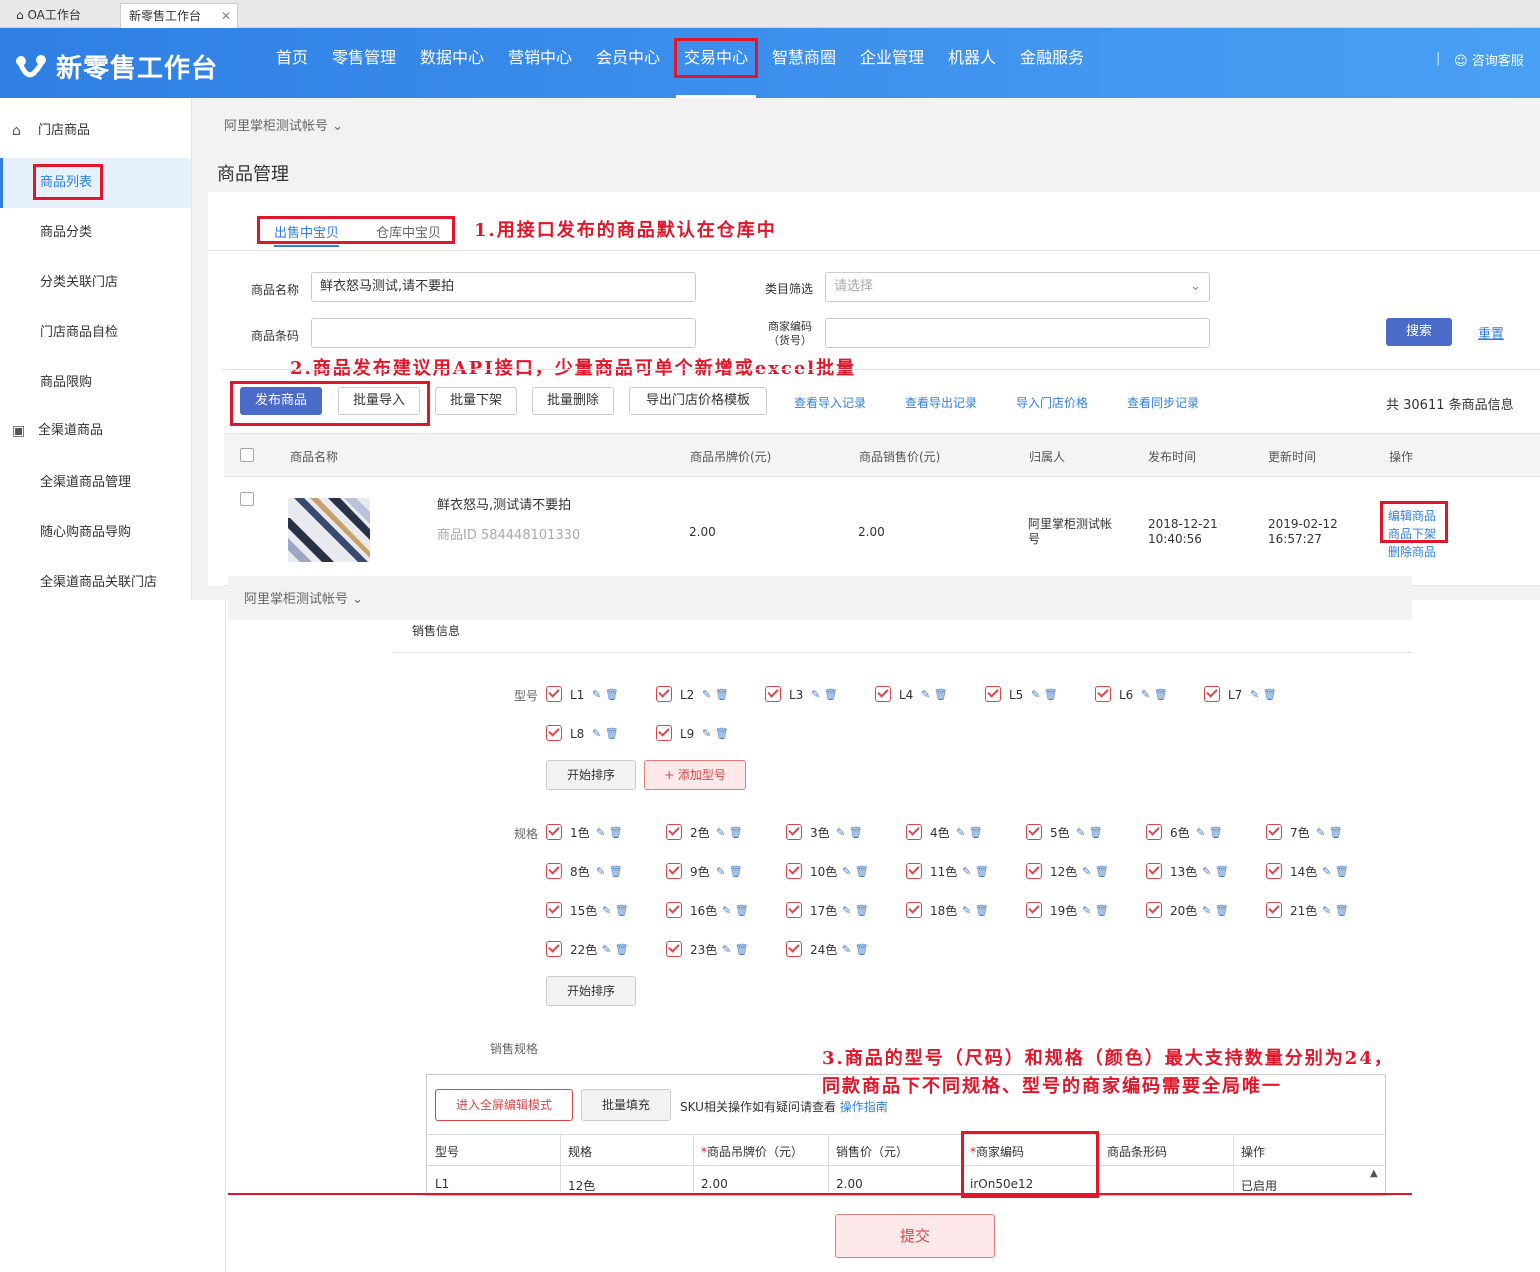  Describe the element at coordinates (1081, 912) in the screenshot. I see `spec-option: 19色 ✎ 🗑` at that location.